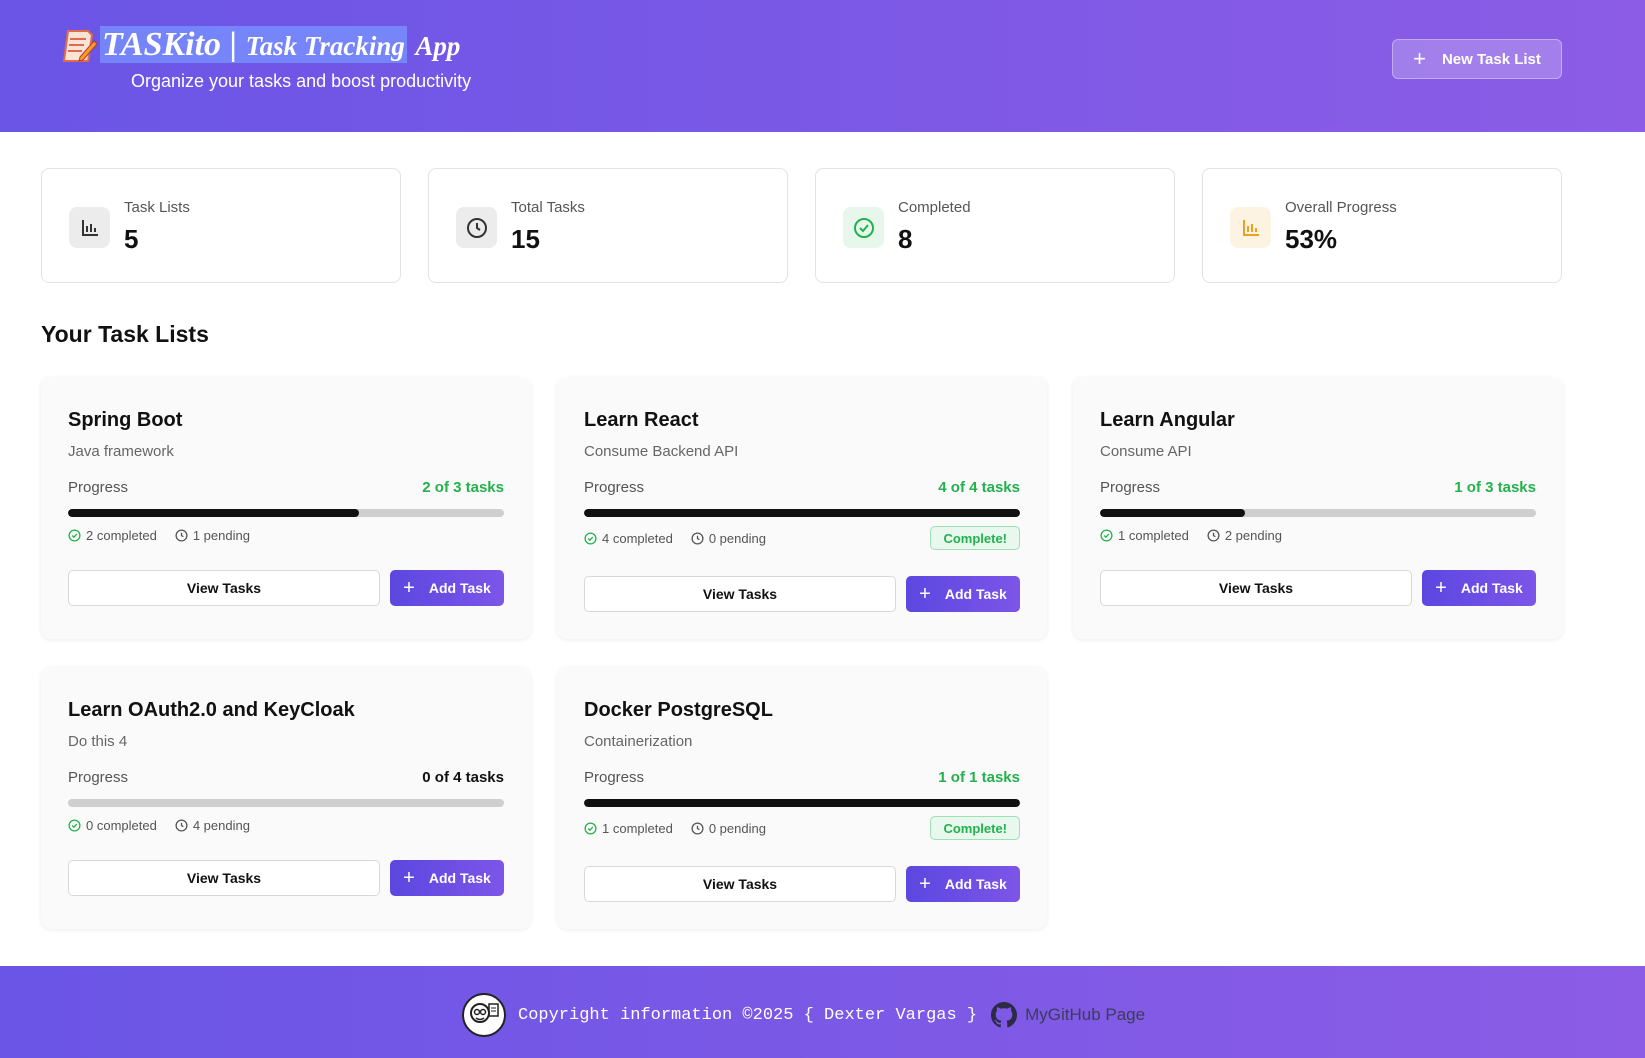 The height and width of the screenshot is (1058, 1645). I want to click on completed-count: 2 completed, so click(112, 535).